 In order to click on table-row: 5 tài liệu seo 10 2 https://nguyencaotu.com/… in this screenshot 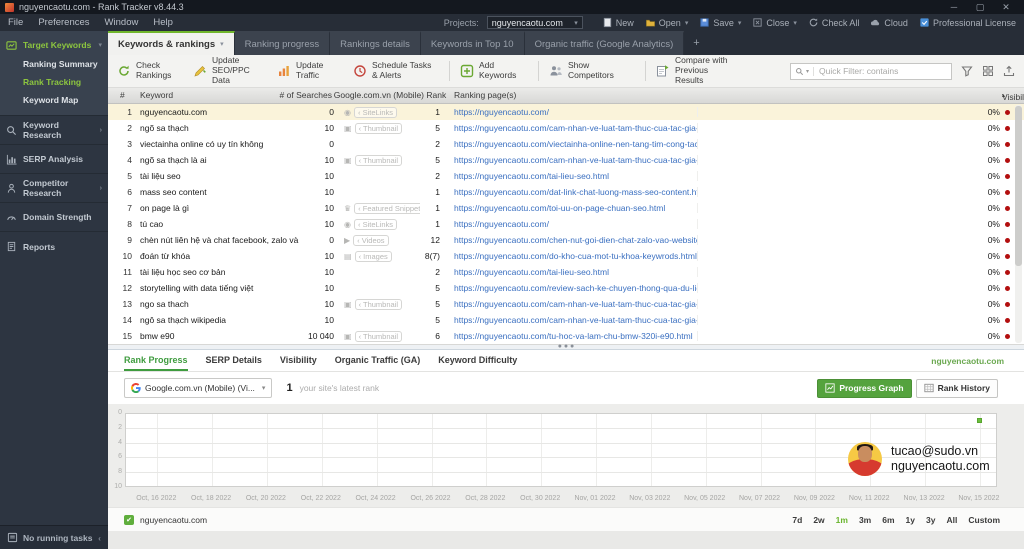, I will do `click(566, 176)`.